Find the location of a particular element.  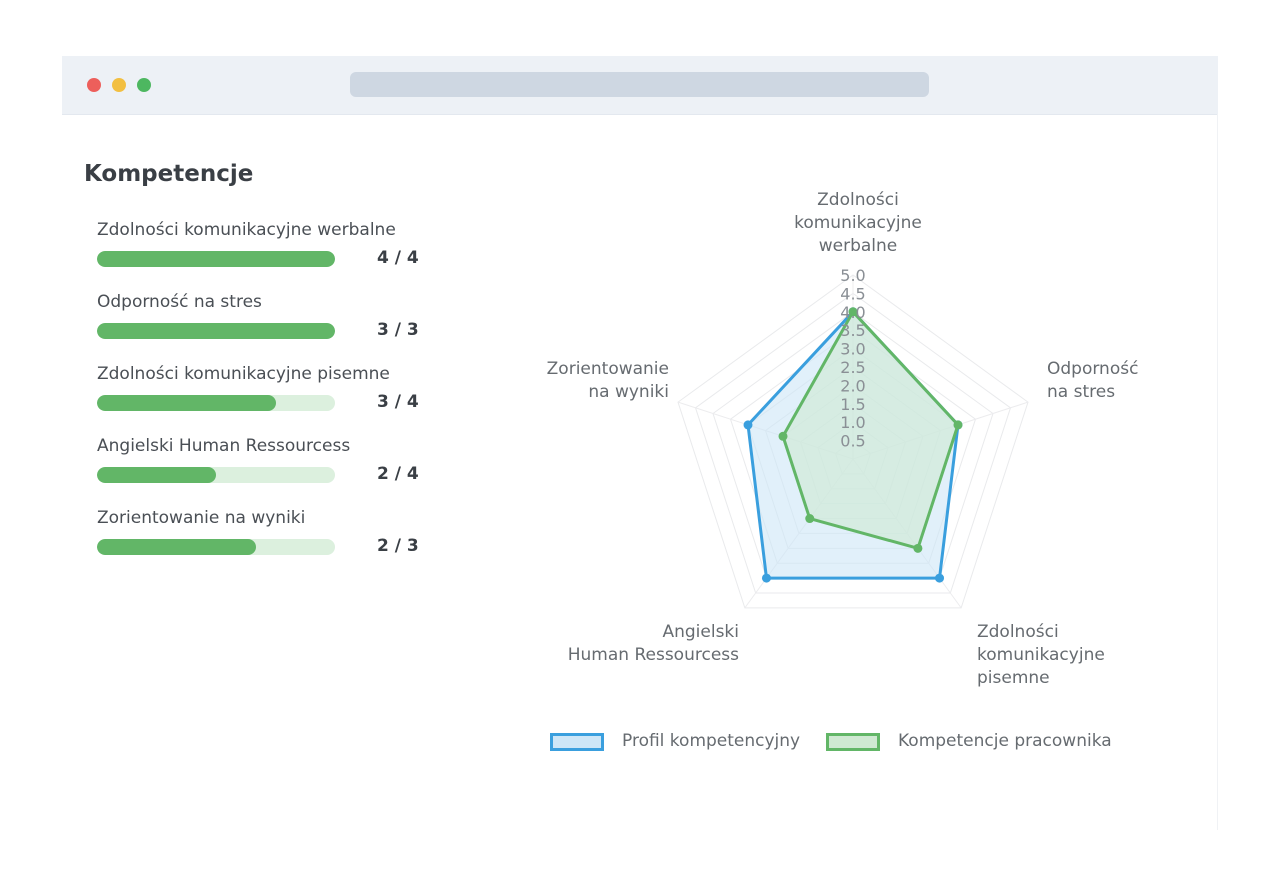

legend-label: Profil kompetencyjny is located at coordinates (711, 741).